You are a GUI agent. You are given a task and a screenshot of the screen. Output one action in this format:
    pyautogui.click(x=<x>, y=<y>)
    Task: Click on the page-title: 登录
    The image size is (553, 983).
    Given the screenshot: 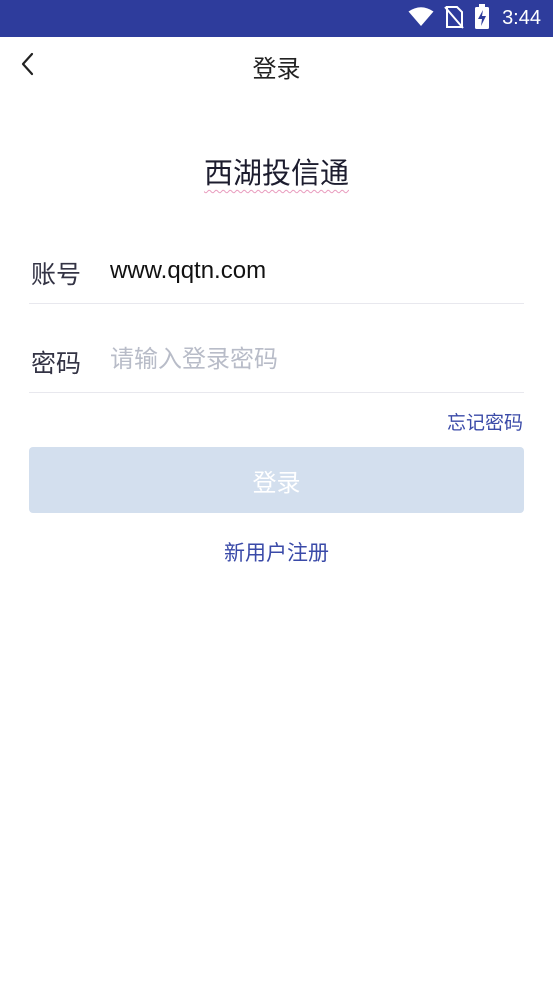 What is the action you would take?
    pyautogui.click(x=276, y=69)
    